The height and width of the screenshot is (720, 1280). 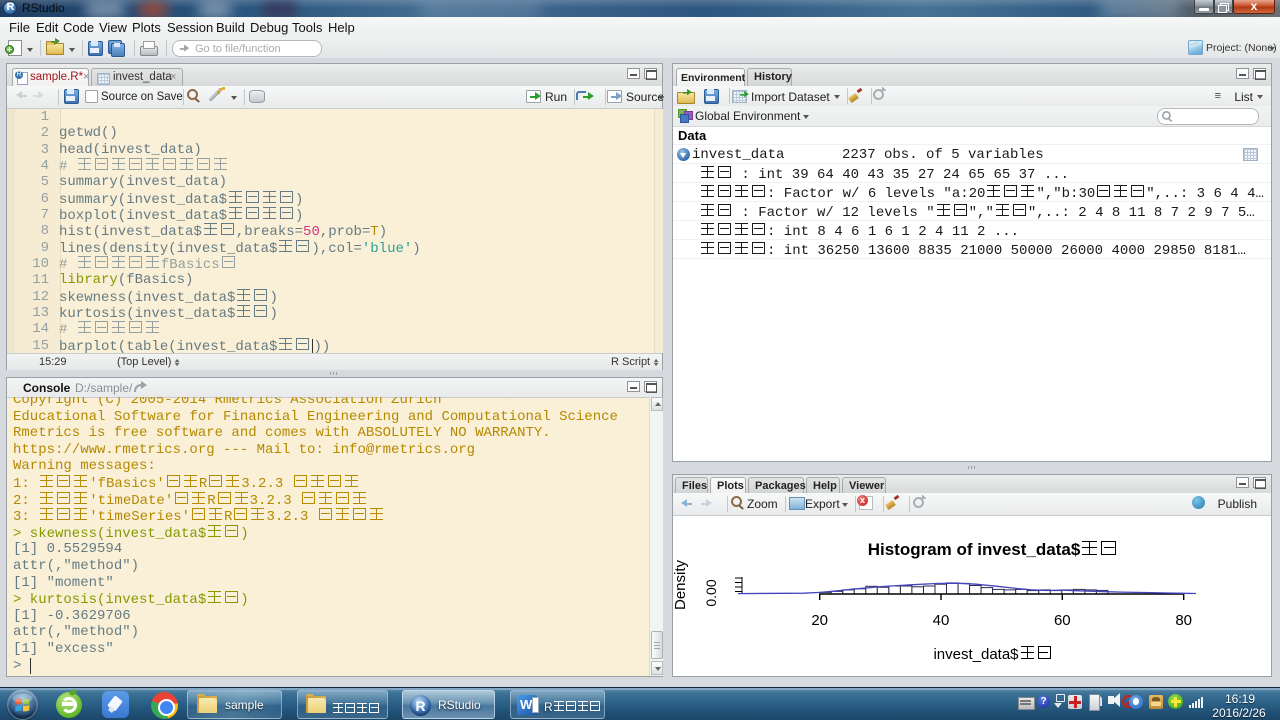 I want to click on svg-text: 40, so click(x=941, y=620).